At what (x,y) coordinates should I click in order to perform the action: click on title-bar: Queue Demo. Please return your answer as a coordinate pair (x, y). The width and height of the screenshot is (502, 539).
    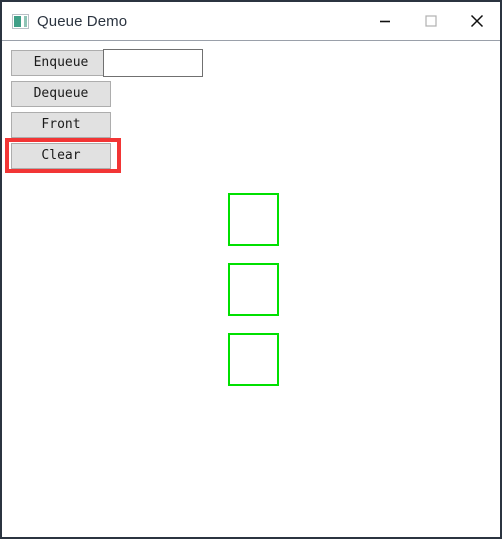
    Looking at the image, I should click on (251, 21).